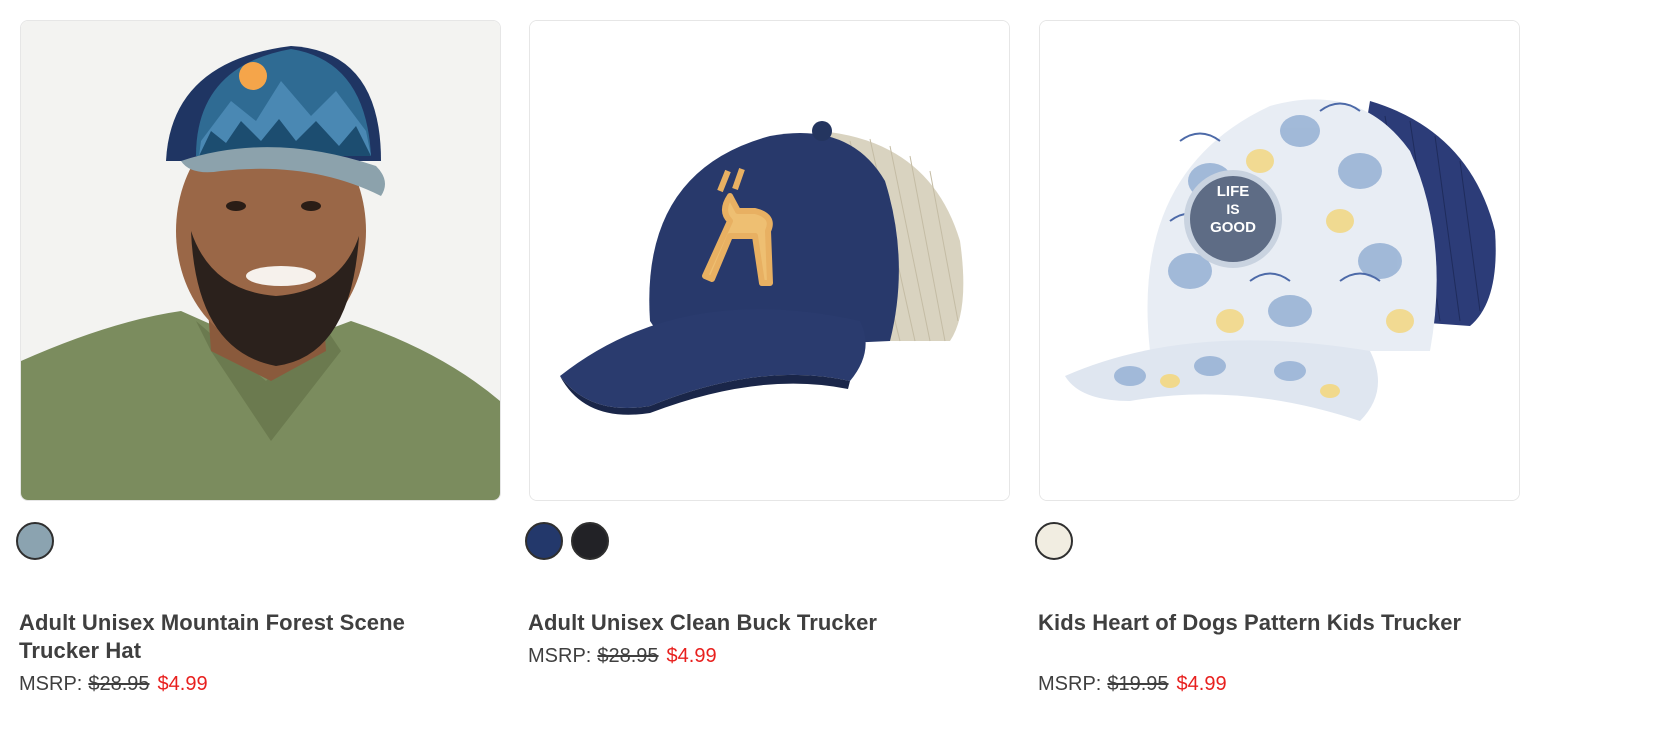 The width and height of the screenshot is (1661, 756). What do you see at coordinates (1233, 227) in the screenshot?
I see `patch-text: GOOD` at bounding box center [1233, 227].